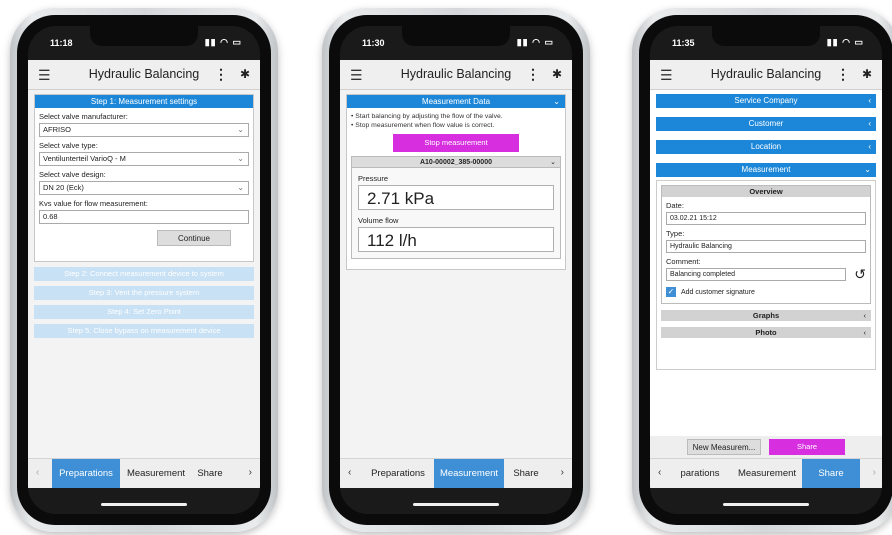 The image size is (892, 535). What do you see at coordinates (860, 274) in the screenshot?
I see `undo-icon: ↺` at bounding box center [860, 274].